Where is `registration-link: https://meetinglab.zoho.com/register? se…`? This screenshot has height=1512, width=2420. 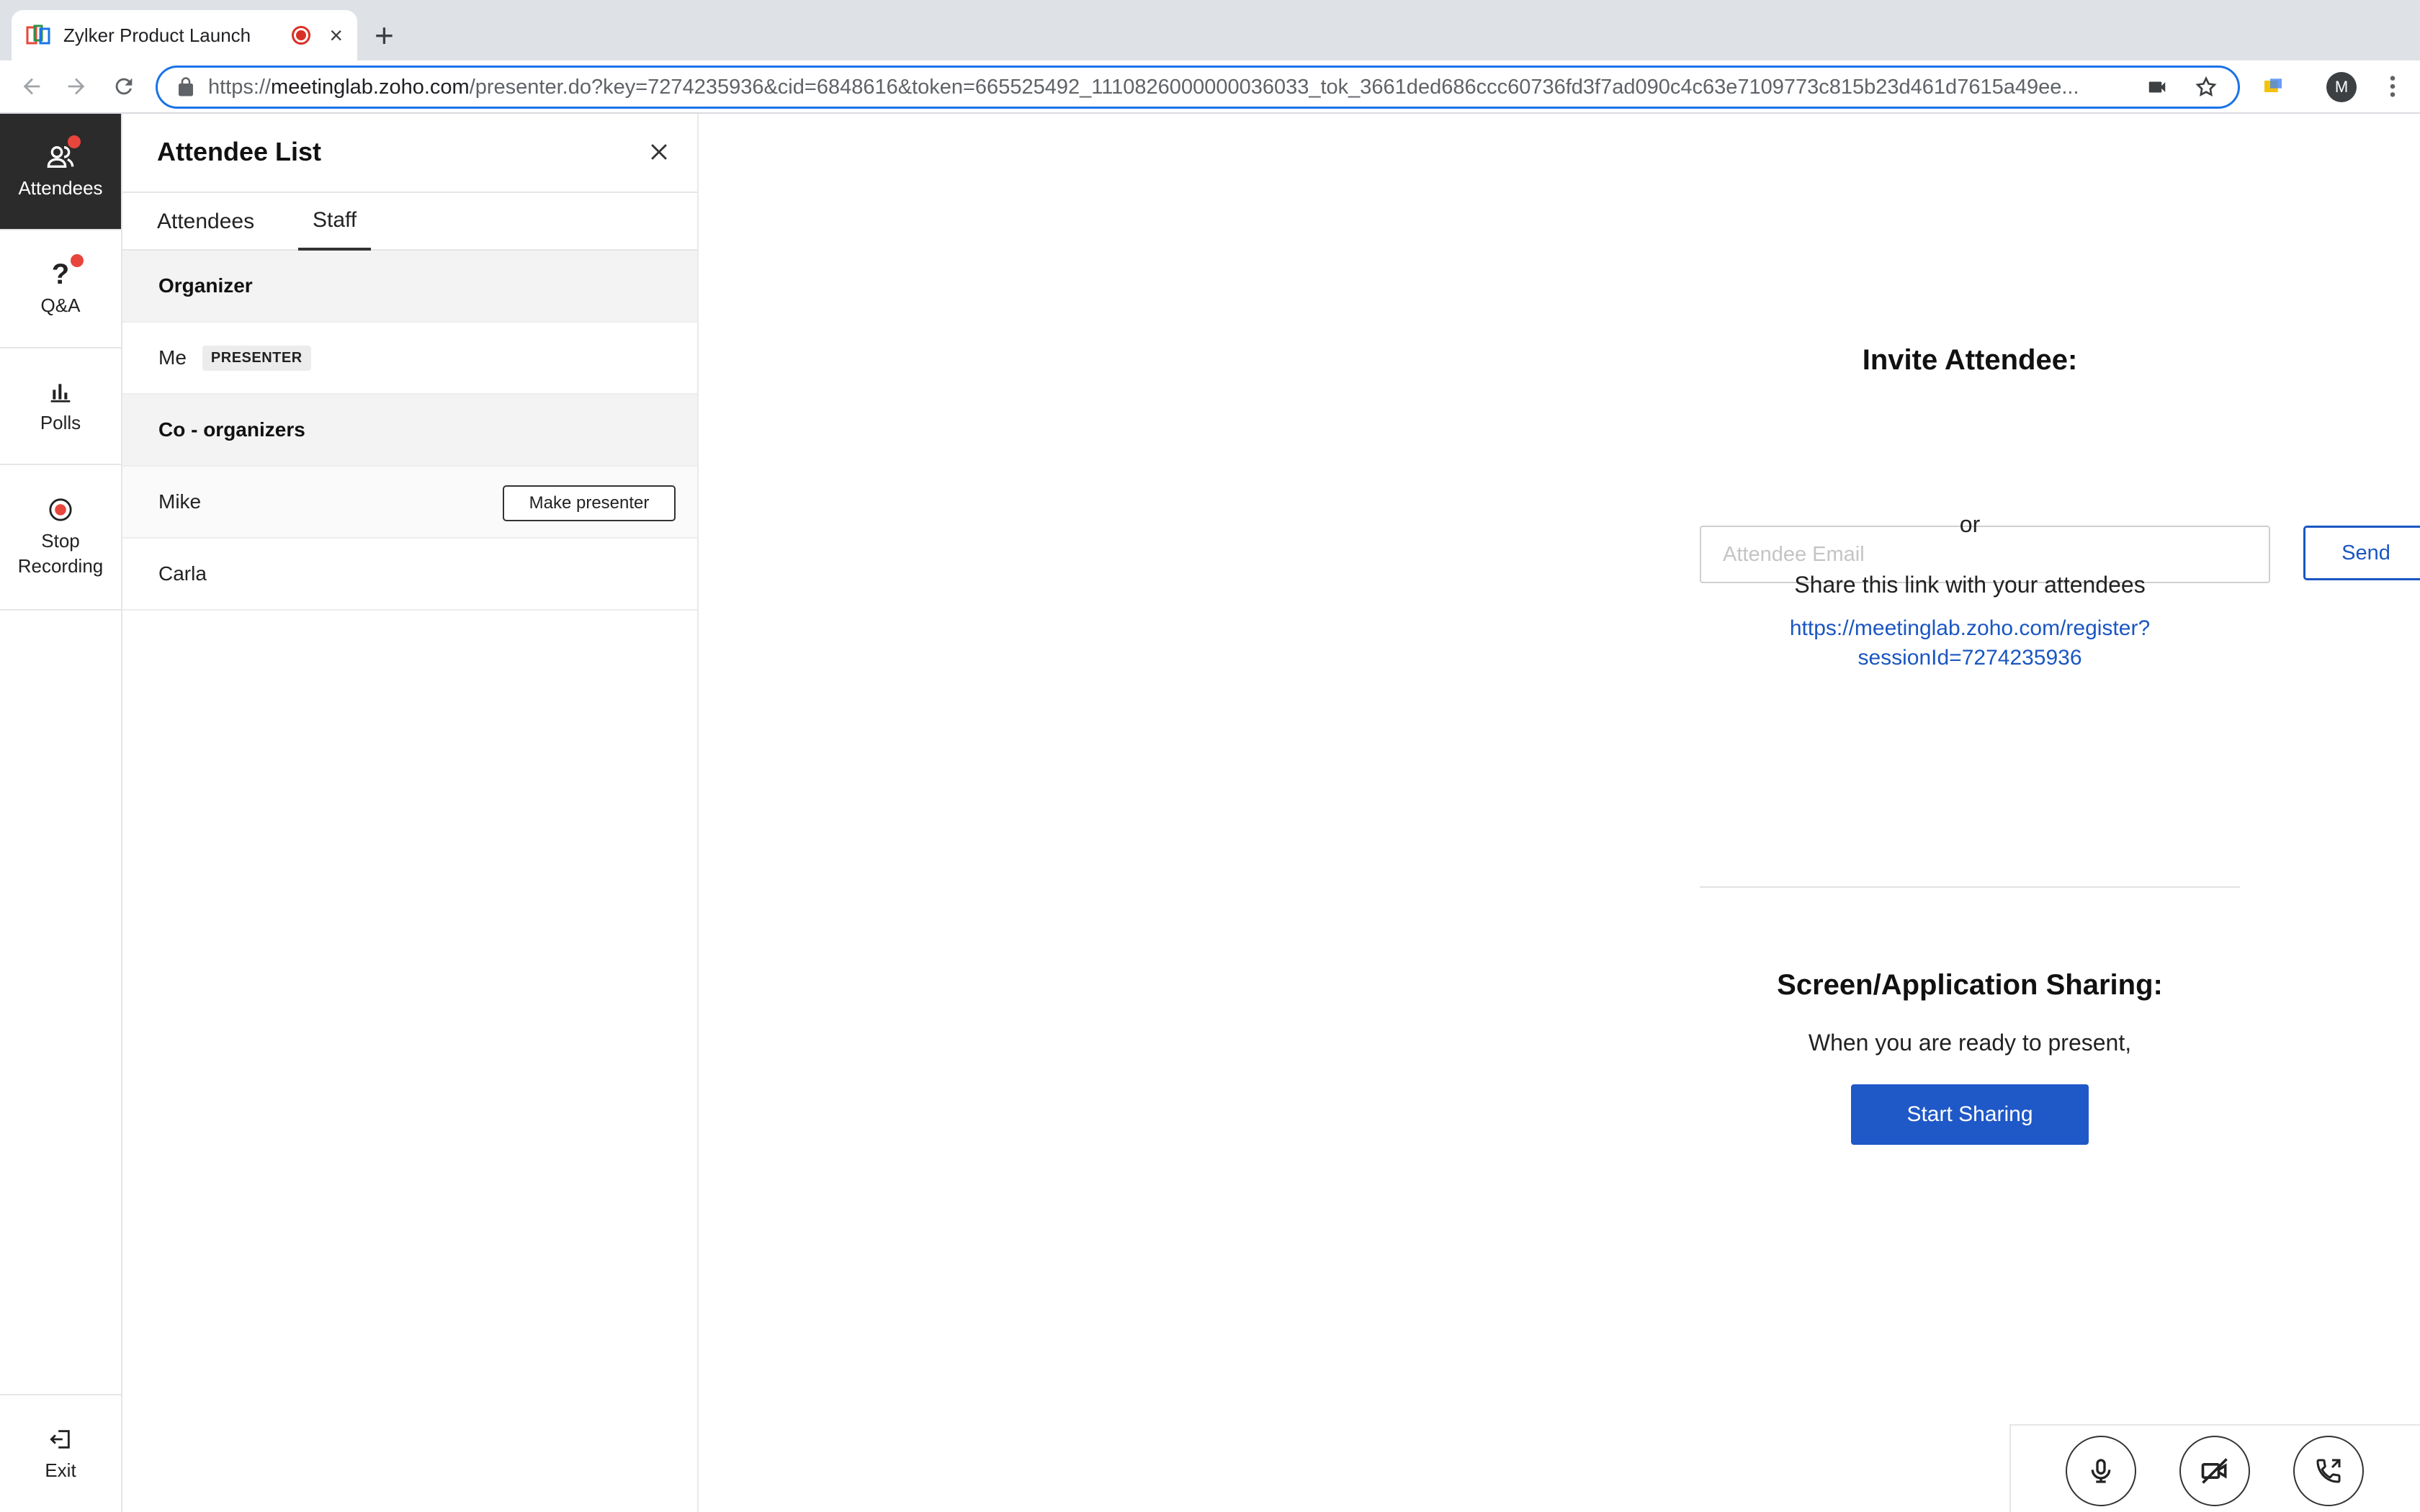
registration-link: https://meetinglab.zoho.com/register? se… is located at coordinates (1970, 642).